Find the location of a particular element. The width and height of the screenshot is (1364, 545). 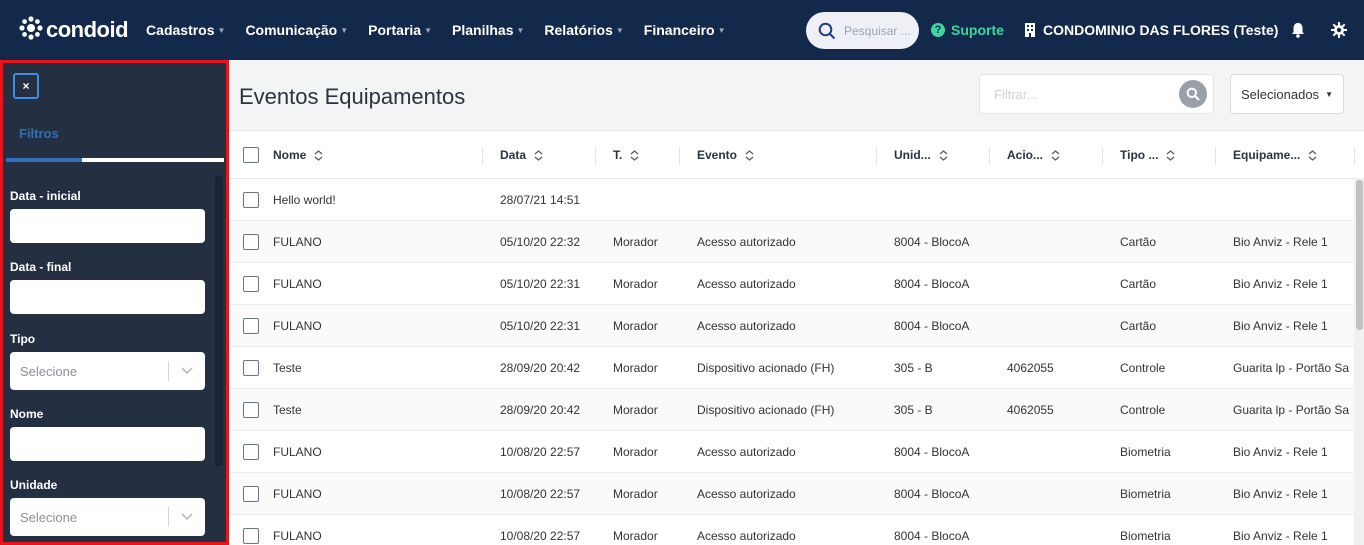

logo-text: condoid is located at coordinates (87, 29).